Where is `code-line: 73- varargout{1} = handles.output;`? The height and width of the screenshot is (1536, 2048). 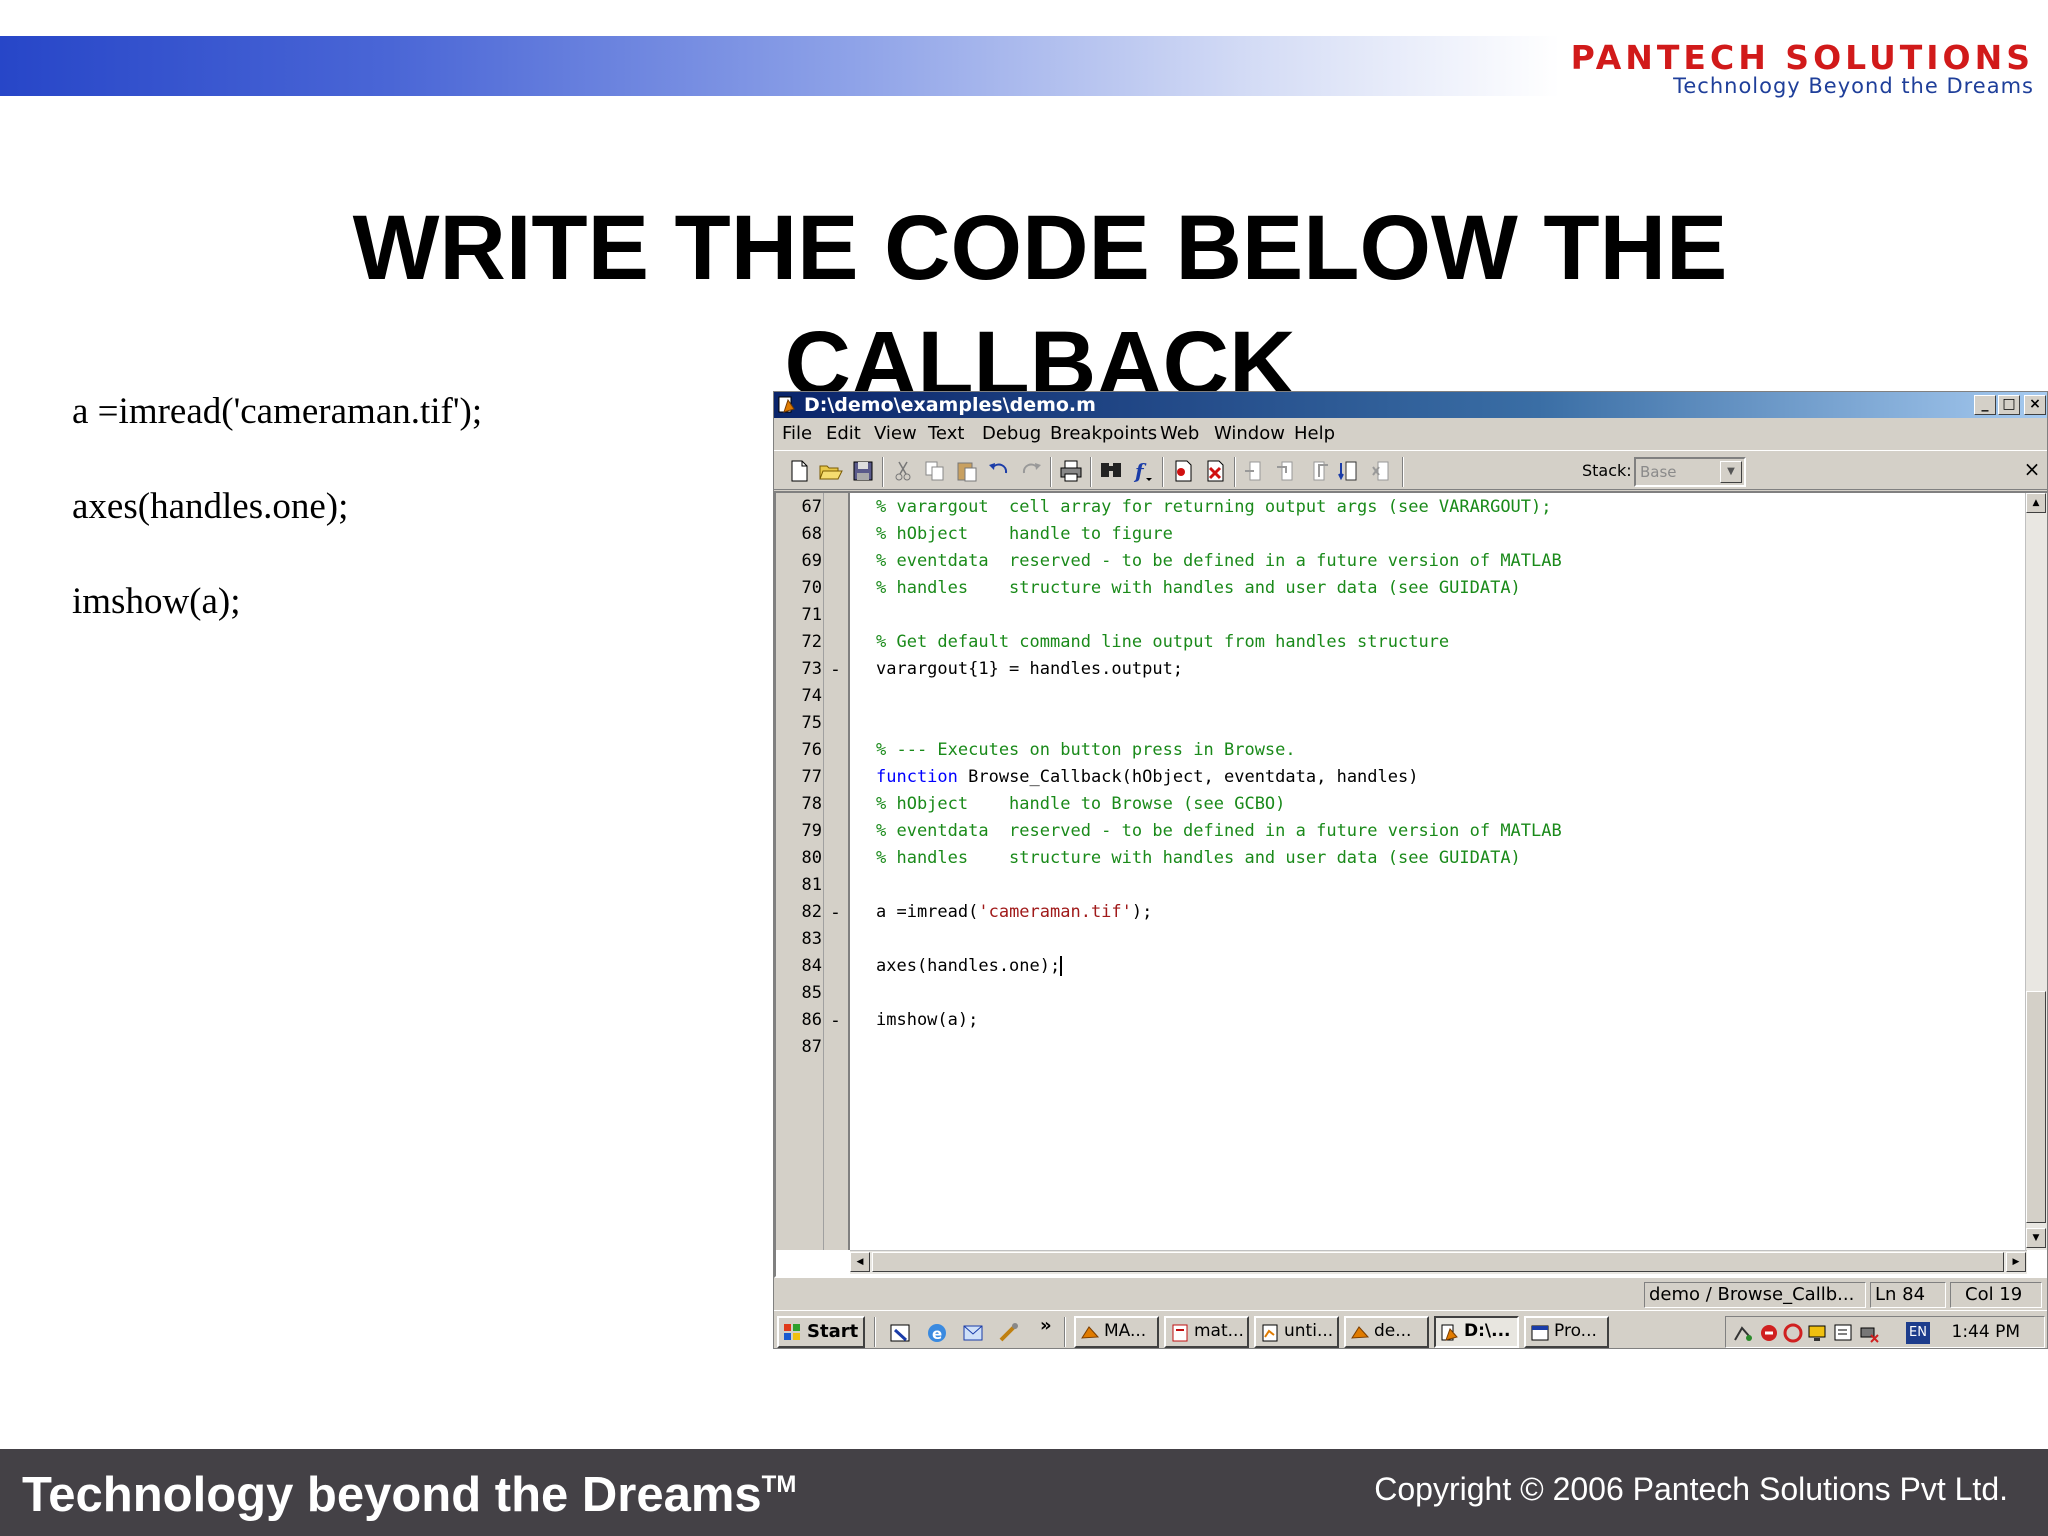 code-line: 73- varargout{1} = handles.output; is located at coordinates (1411, 669).